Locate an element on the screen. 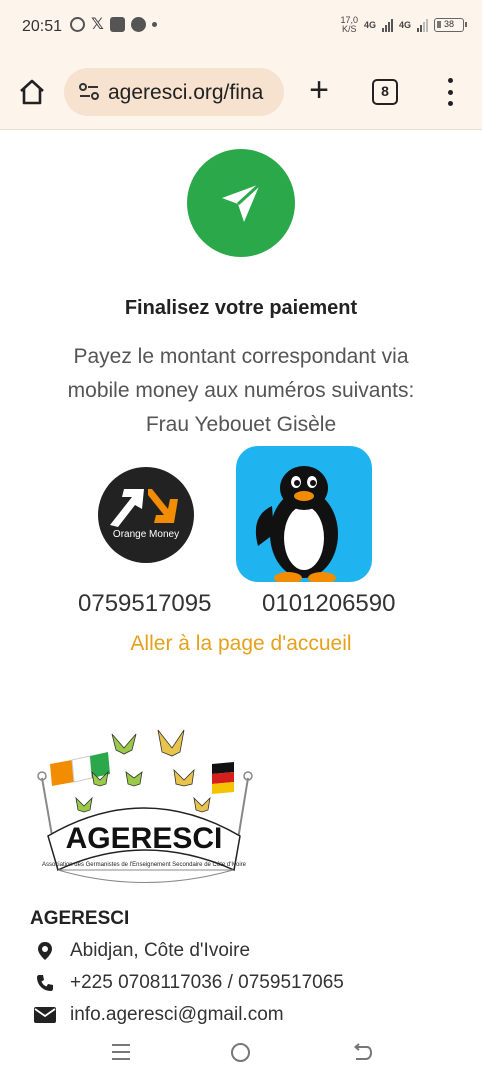 This screenshot has height=1080, width=482. back-button is located at coordinates (362, 1052).